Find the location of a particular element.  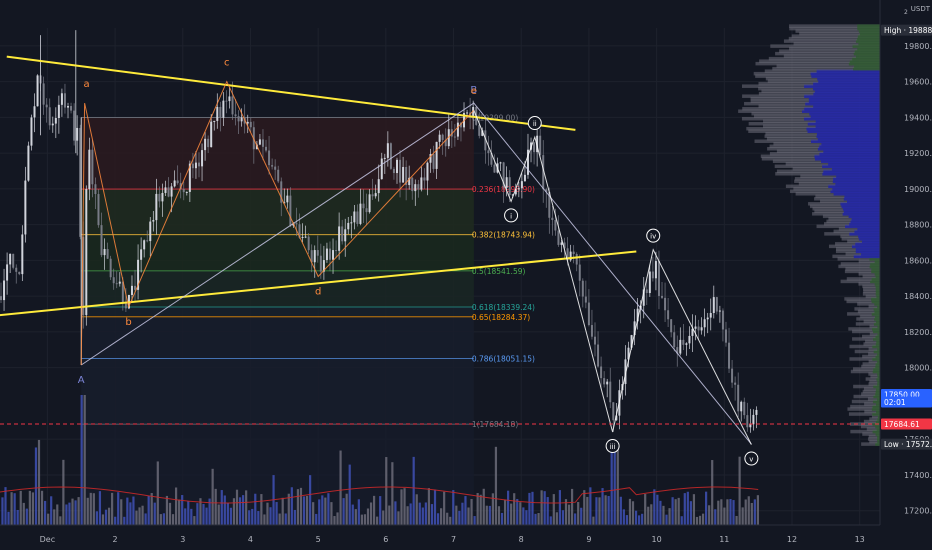

price-axis-tick: 18200.00 is located at coordinates (918, 332).